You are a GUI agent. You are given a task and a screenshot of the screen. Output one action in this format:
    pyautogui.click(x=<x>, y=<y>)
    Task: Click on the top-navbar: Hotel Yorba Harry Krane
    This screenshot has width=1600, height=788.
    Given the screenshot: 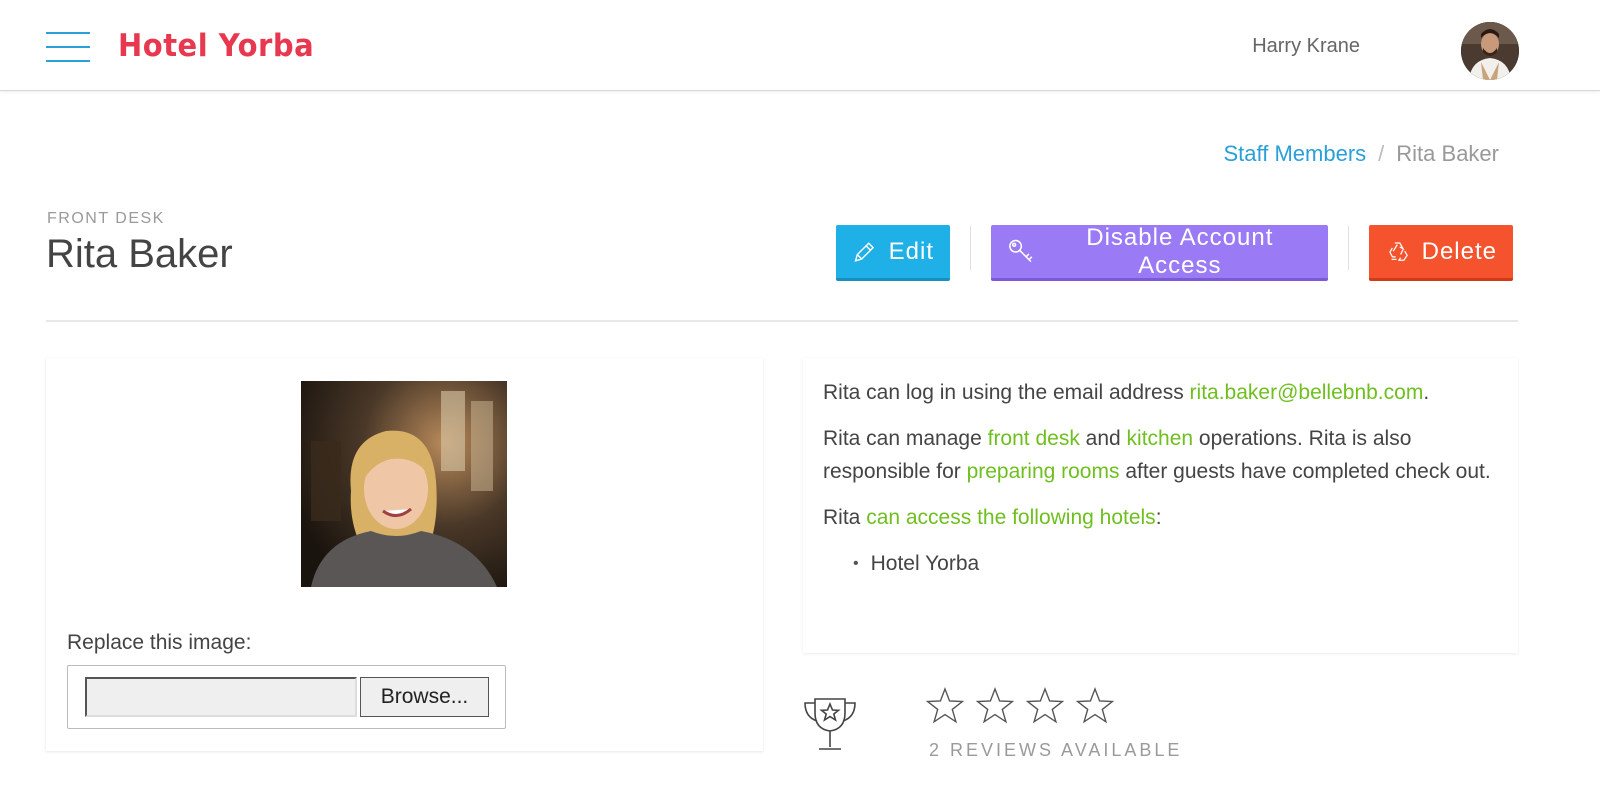 What is the action you would take?
    pyautogui.click(x=800, y=45)
    